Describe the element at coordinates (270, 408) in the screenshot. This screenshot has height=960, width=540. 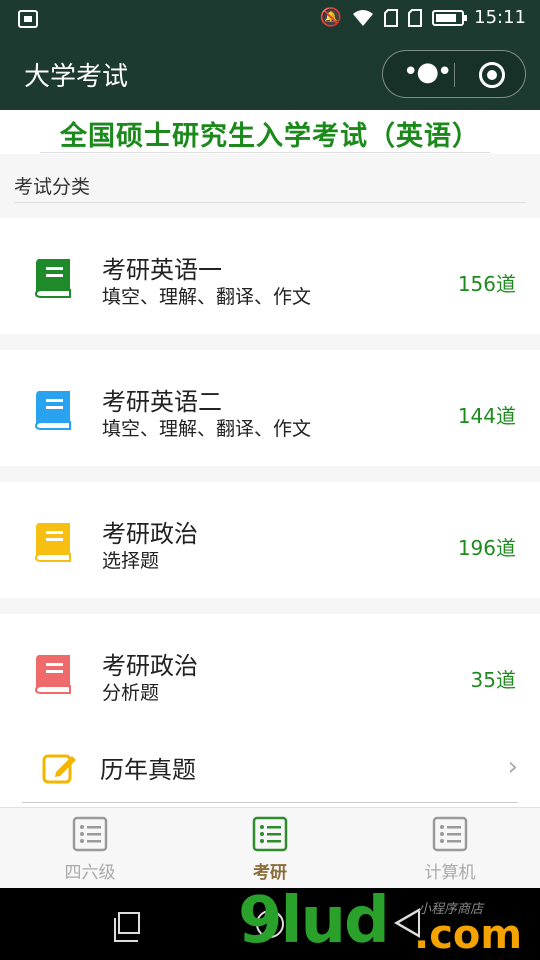
I see `exam-card-english-2: 考研英语二 填空、理解、翻译、作文 144道` at that location.